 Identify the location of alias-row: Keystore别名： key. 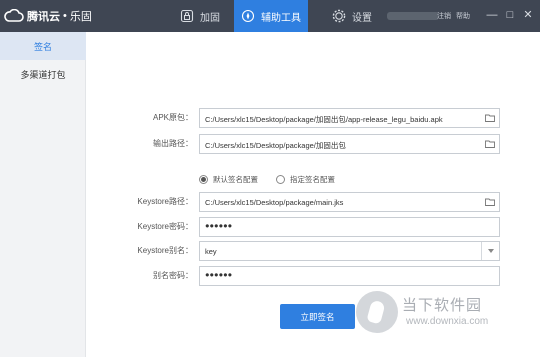
(270, 251).